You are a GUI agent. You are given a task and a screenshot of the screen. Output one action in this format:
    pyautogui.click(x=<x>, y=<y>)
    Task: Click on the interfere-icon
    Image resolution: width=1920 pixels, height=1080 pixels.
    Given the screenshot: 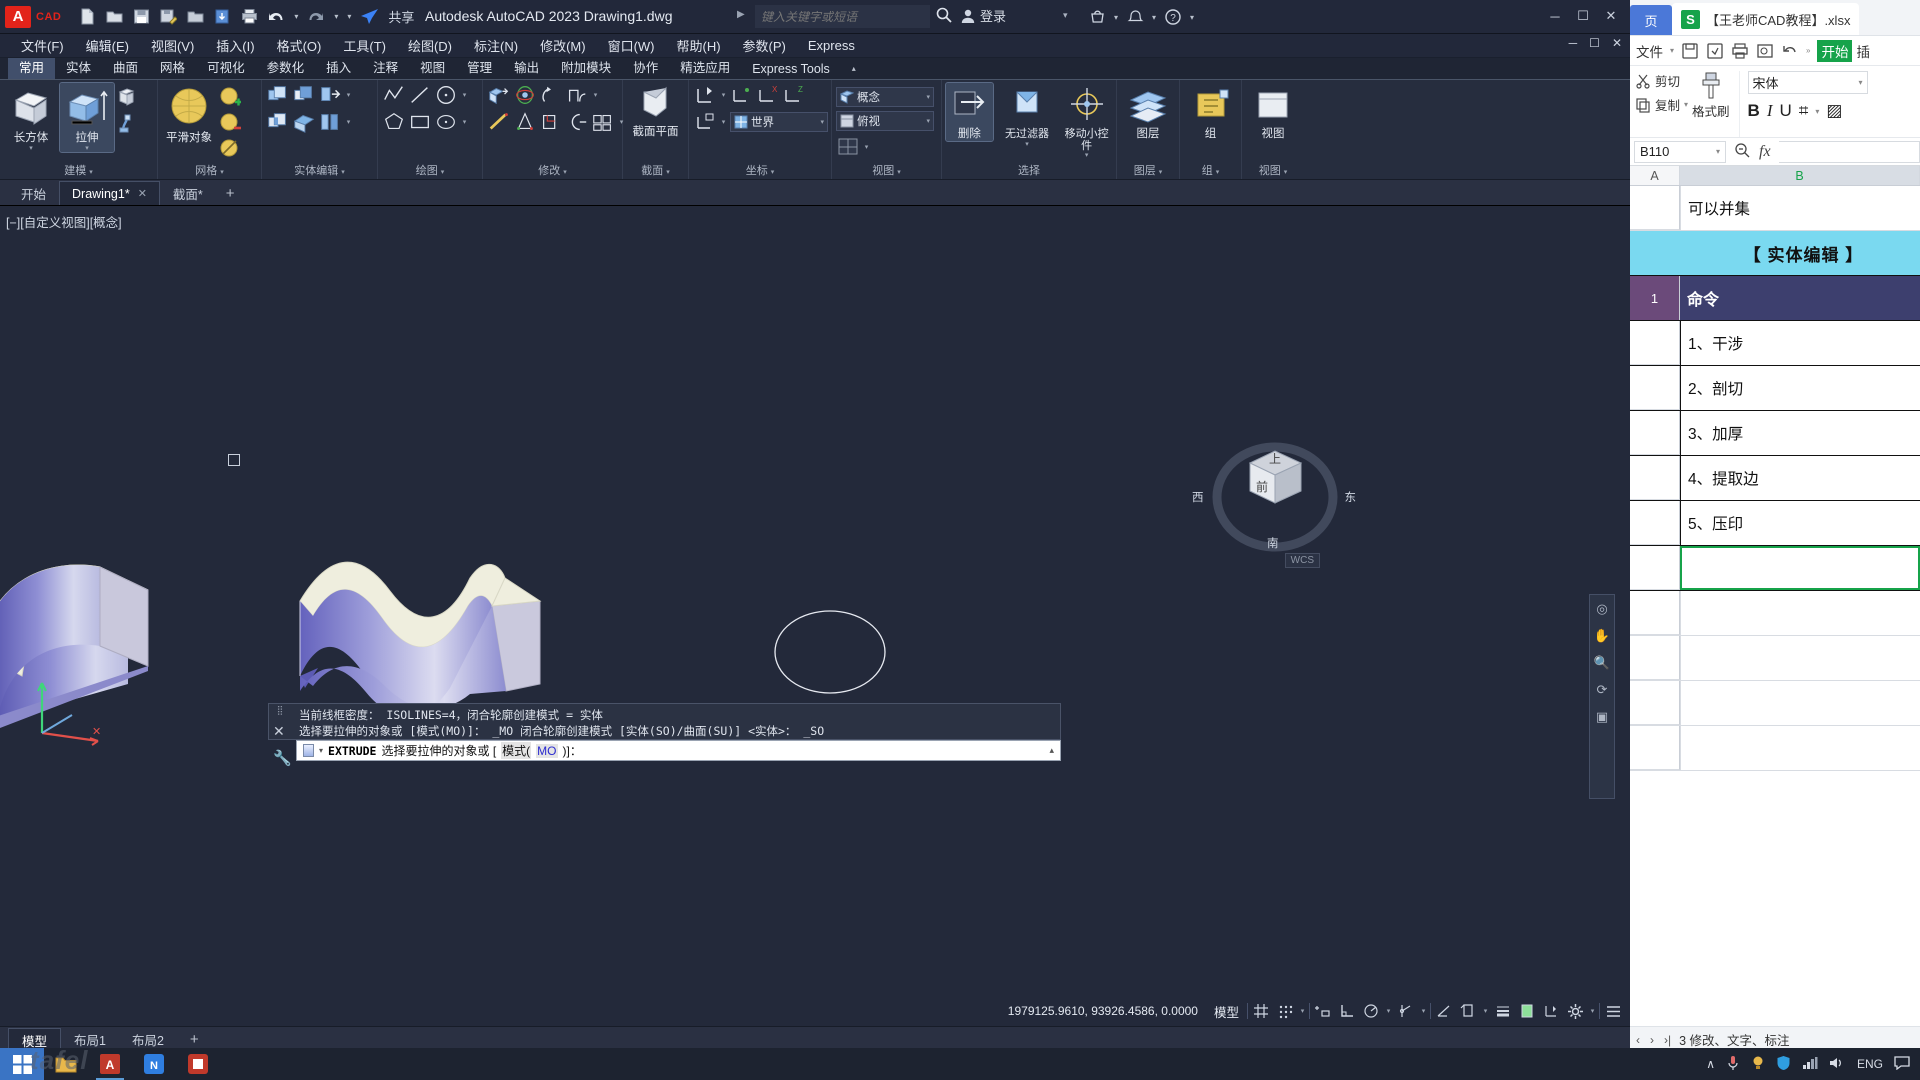 What is the action you would take?
    pyautogui.click(x=603, y=122)
    